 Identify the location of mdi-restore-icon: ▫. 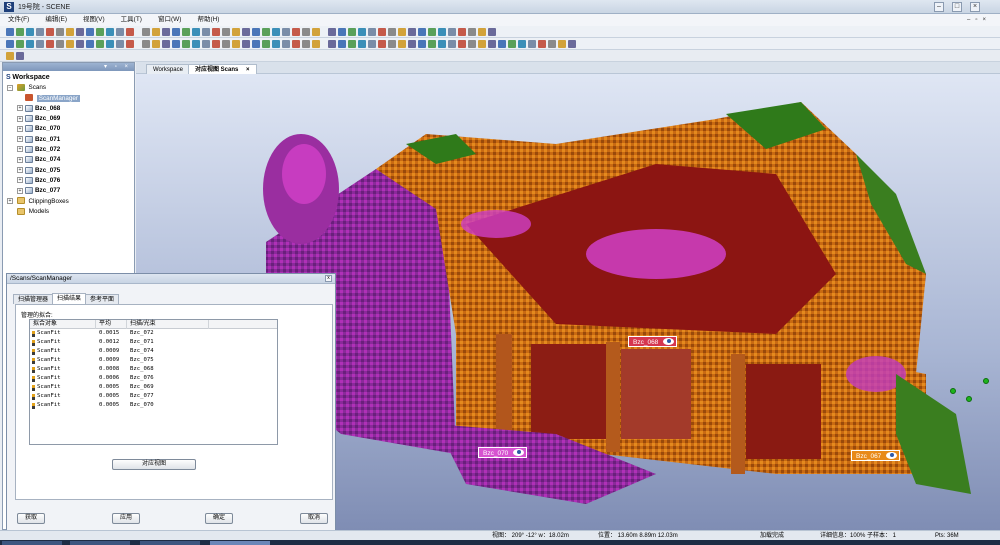
(976, 20).